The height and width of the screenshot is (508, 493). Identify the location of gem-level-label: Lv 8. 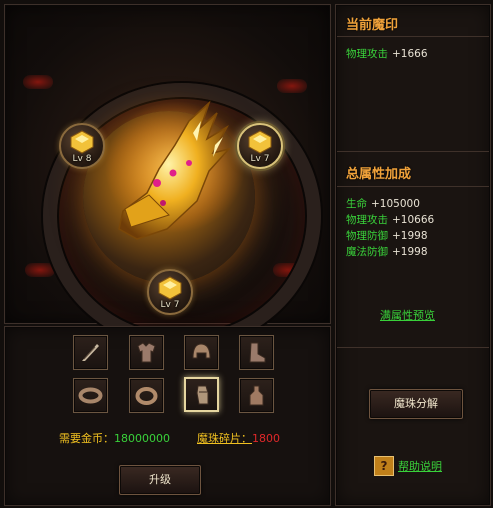
(82, 159).